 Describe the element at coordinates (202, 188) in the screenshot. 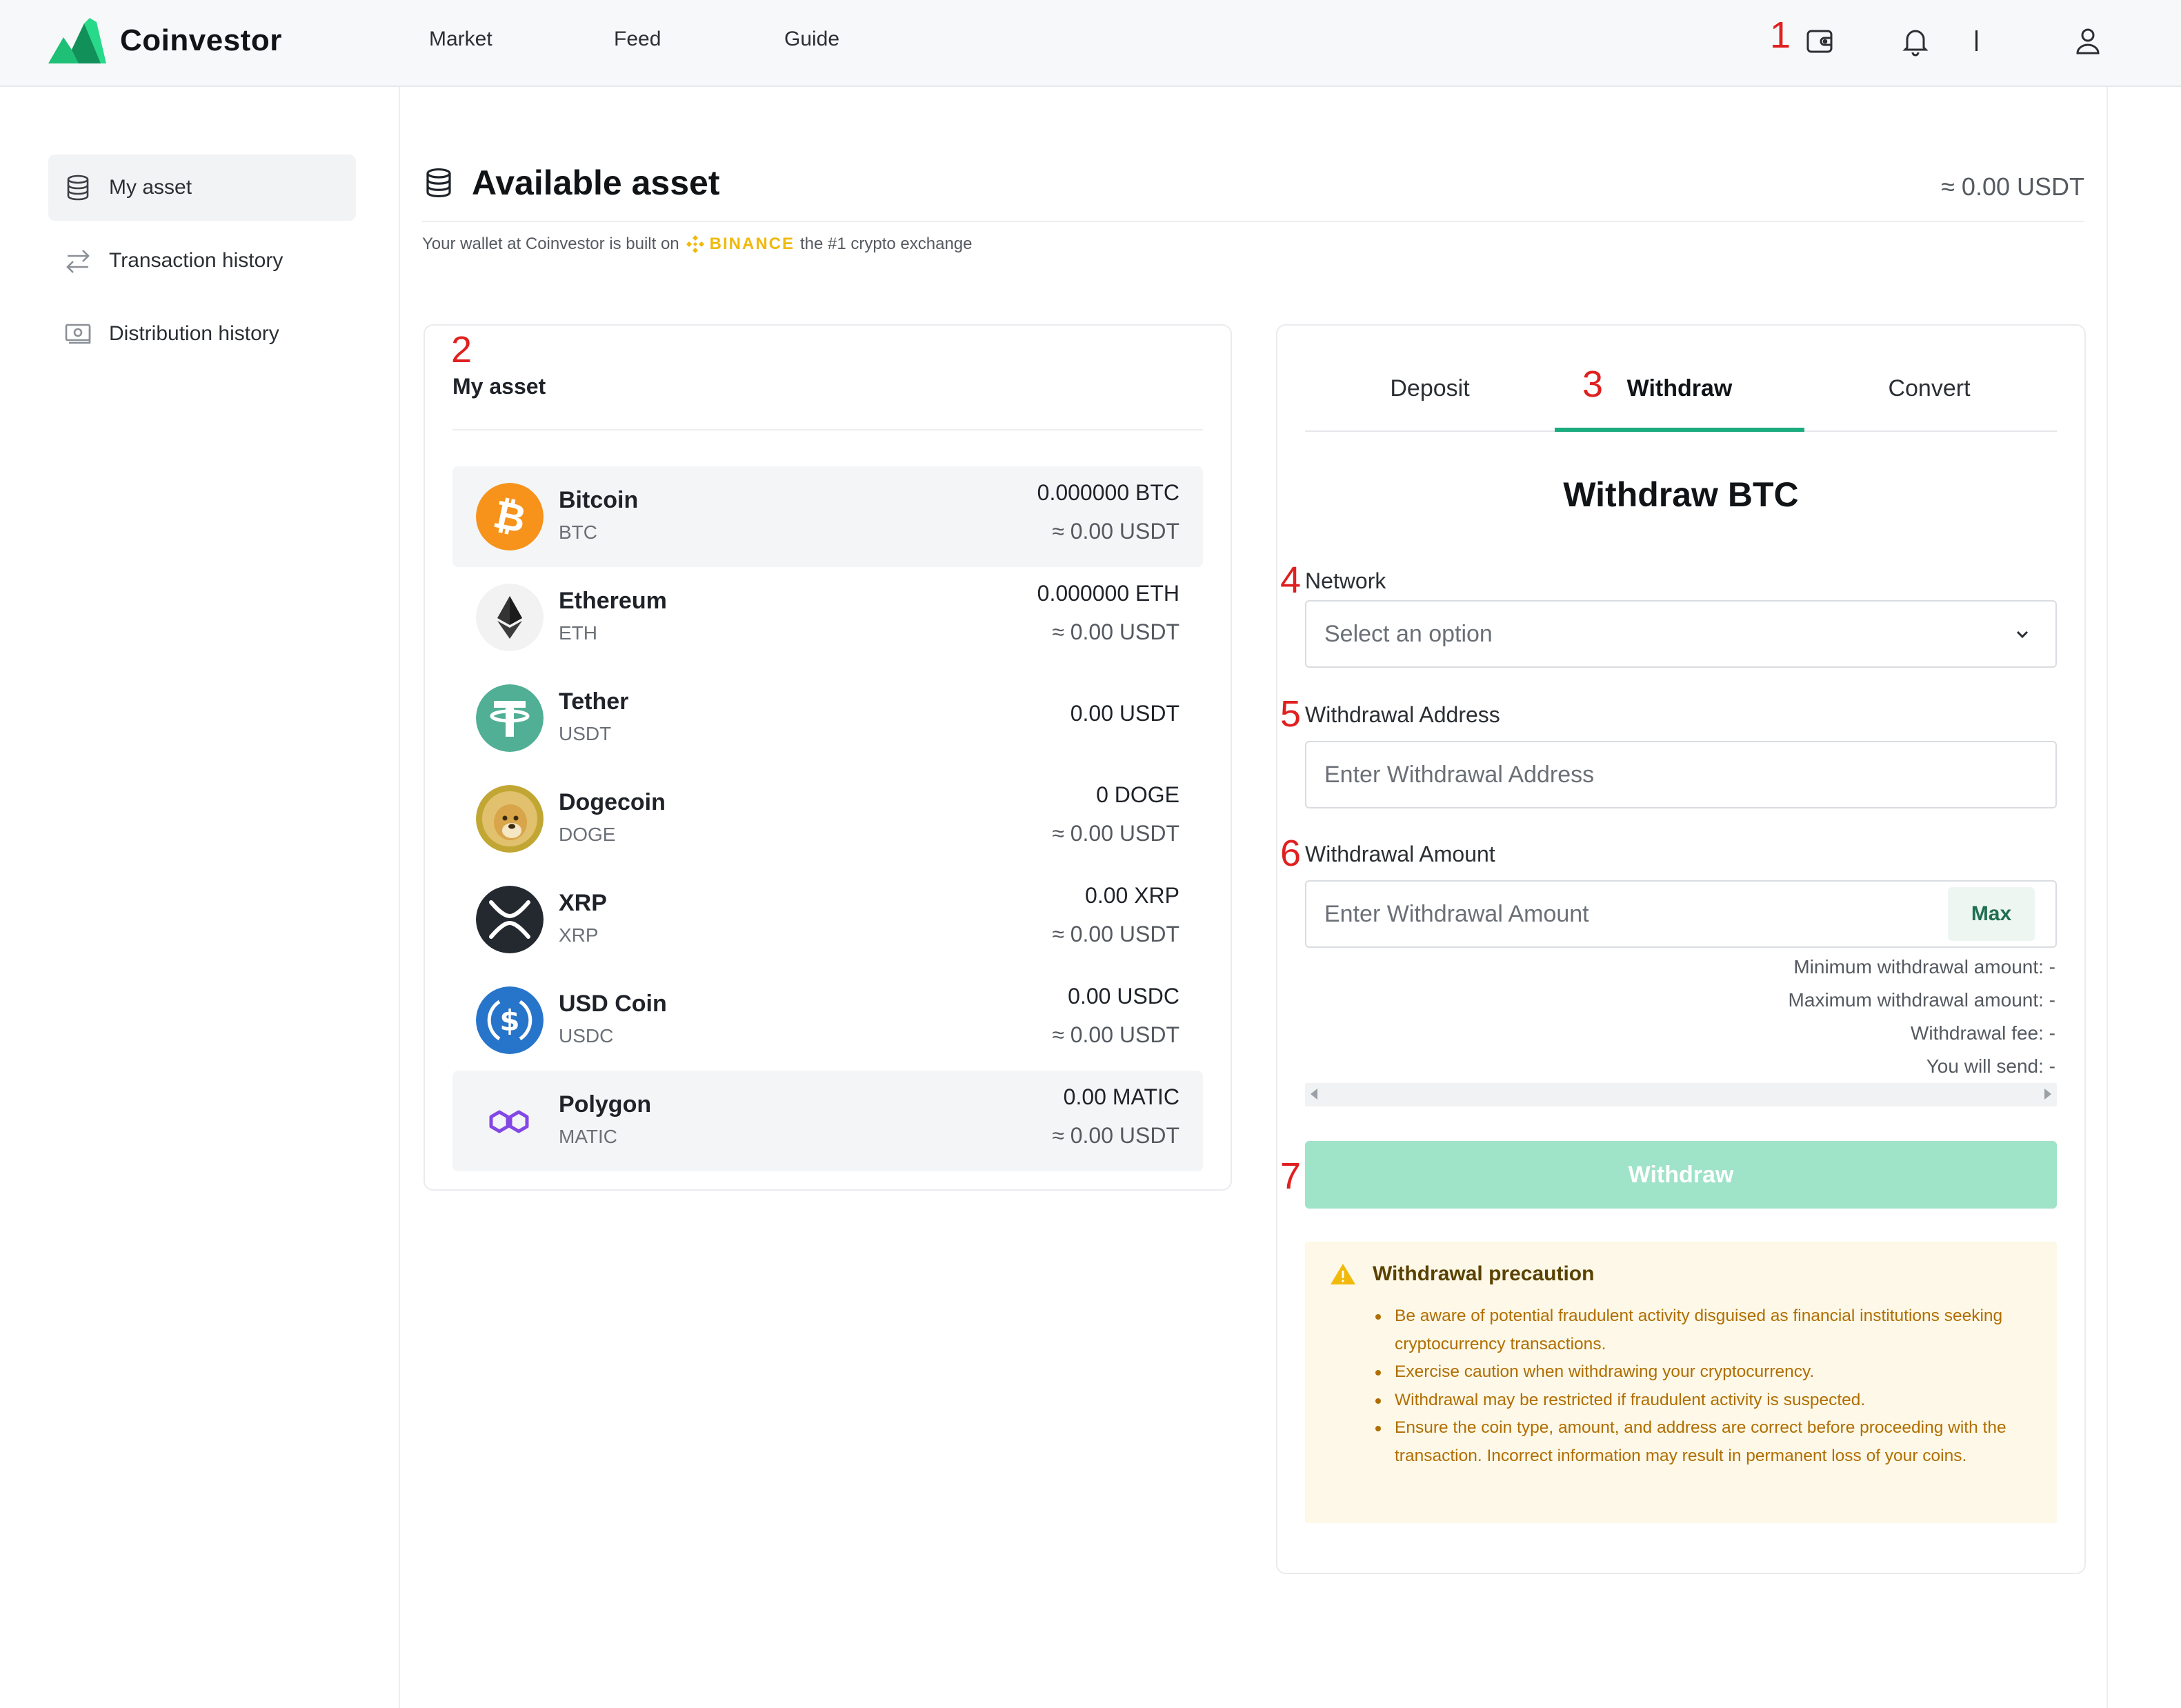

I see `sidebar-item-my-asset: My asset` at that location.